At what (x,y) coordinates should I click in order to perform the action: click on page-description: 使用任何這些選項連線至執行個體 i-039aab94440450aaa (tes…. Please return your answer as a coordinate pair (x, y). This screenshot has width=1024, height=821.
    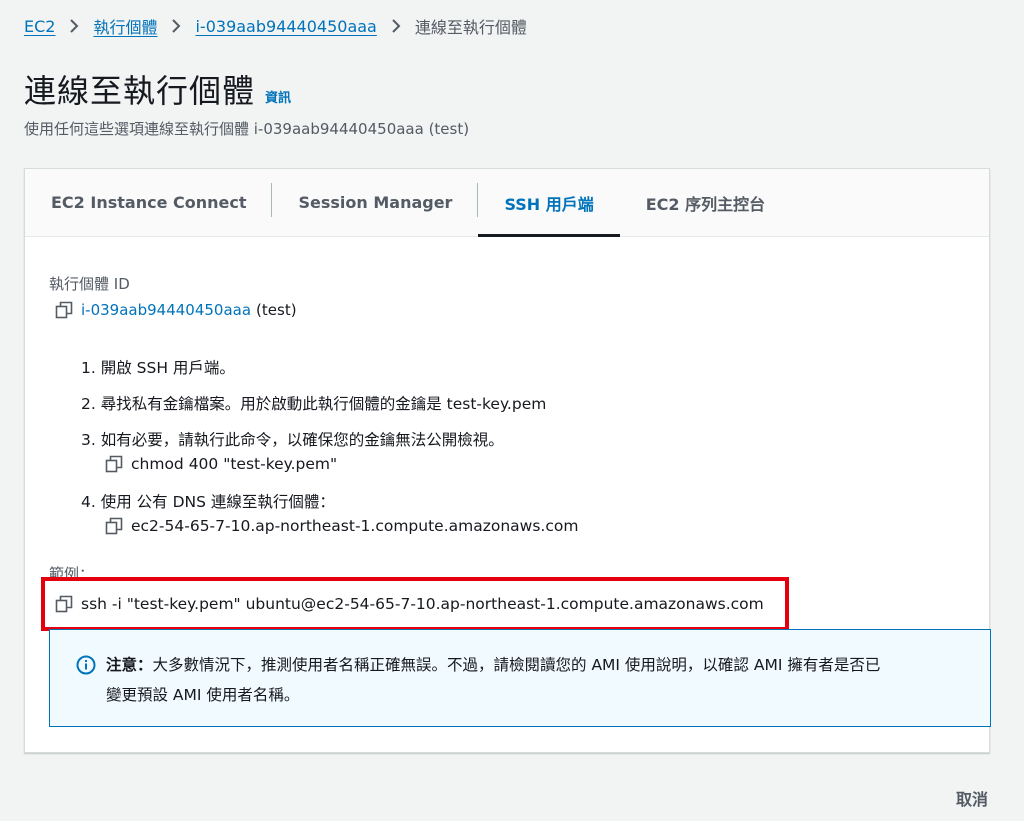
    Looking at the image, I should click on (247, 129).